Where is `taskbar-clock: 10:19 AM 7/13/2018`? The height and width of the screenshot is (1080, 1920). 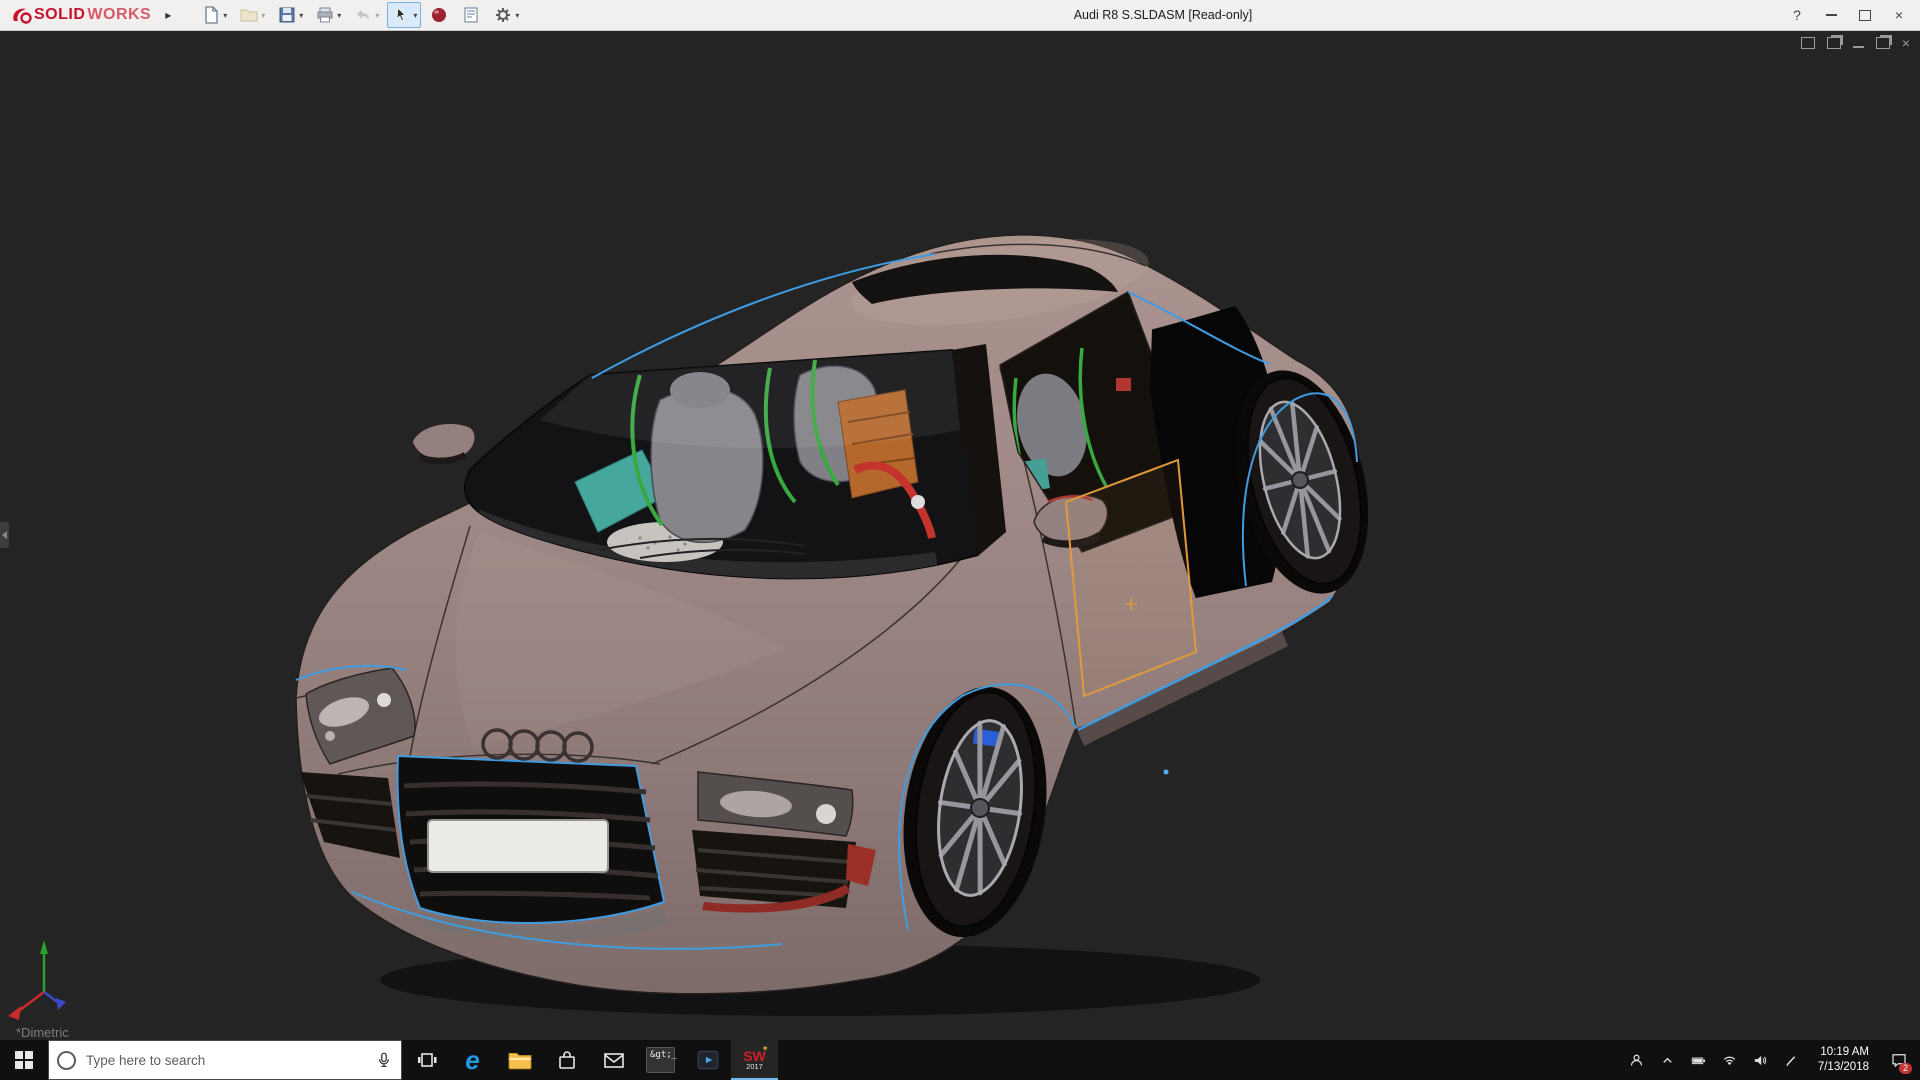
taskbar-clock: 10:19 AM 7/13/2018 is located at coordinates (1843, 1060).